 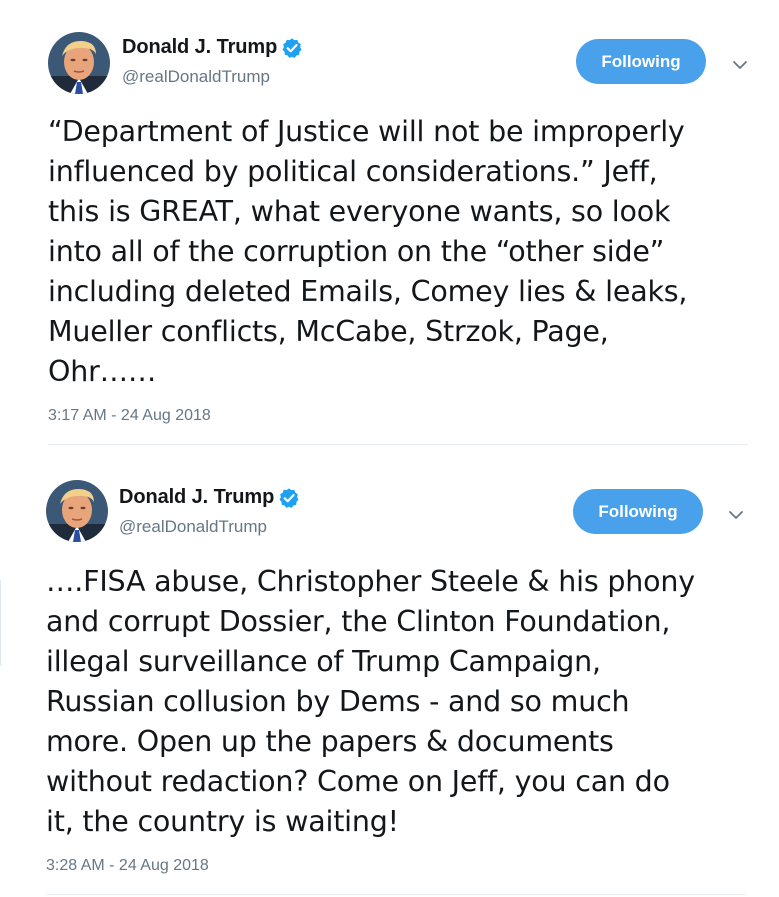 What do you see at coordinates (127, 866) in the screenshot?
I see `tweet-timestamp: 3:28 AM - 24 Aug 2018` at bounding box center [127, 866].